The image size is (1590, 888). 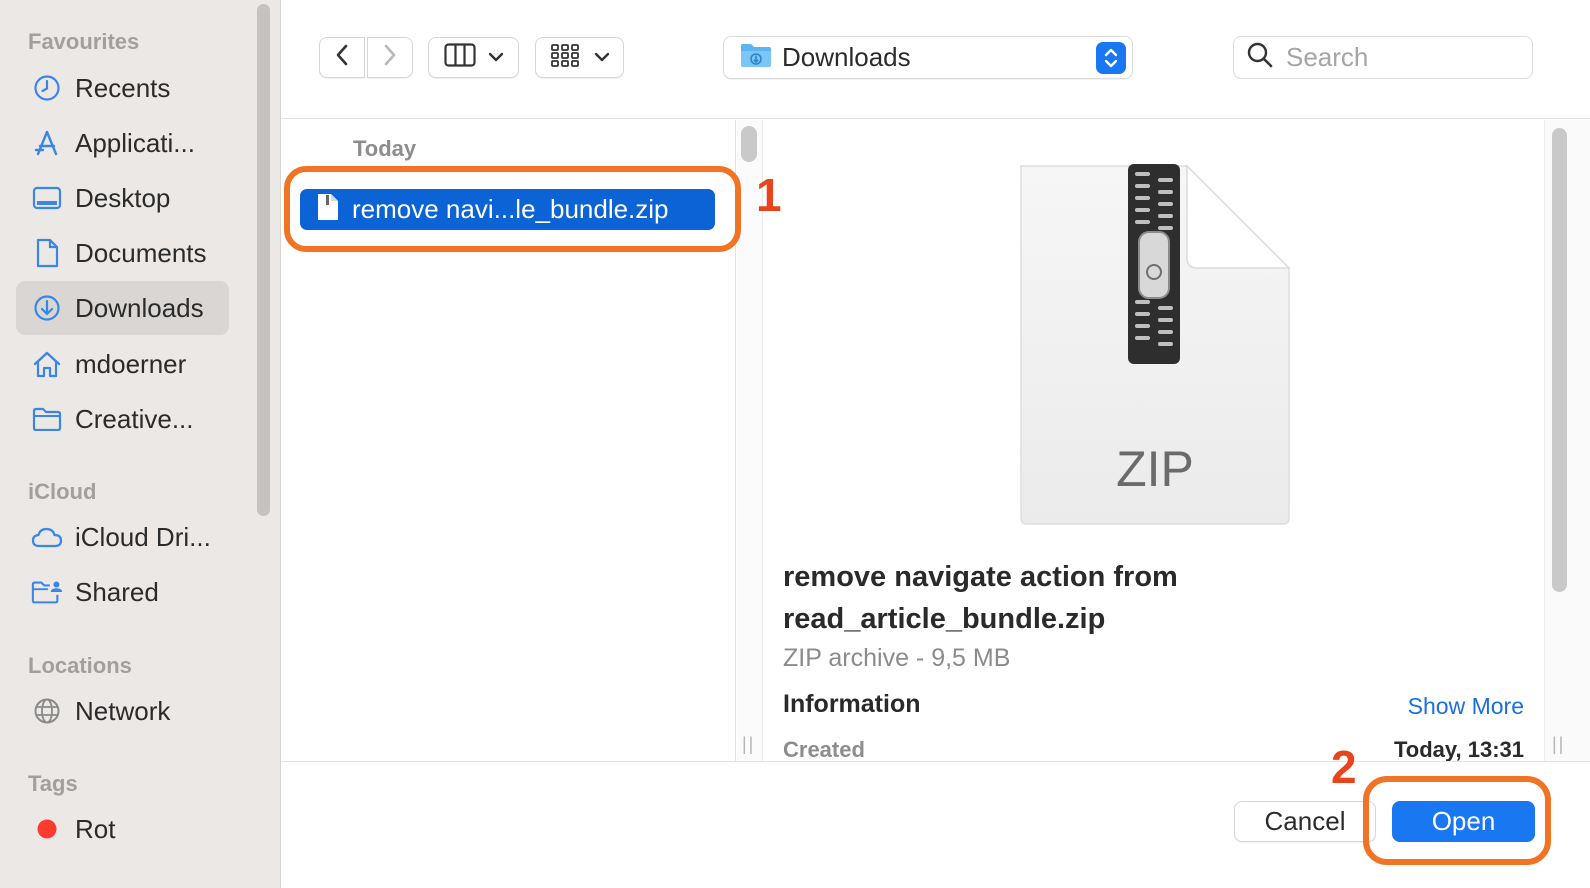 I want to click on section-header-favourites: Favourites, so click(x=84, y=41).